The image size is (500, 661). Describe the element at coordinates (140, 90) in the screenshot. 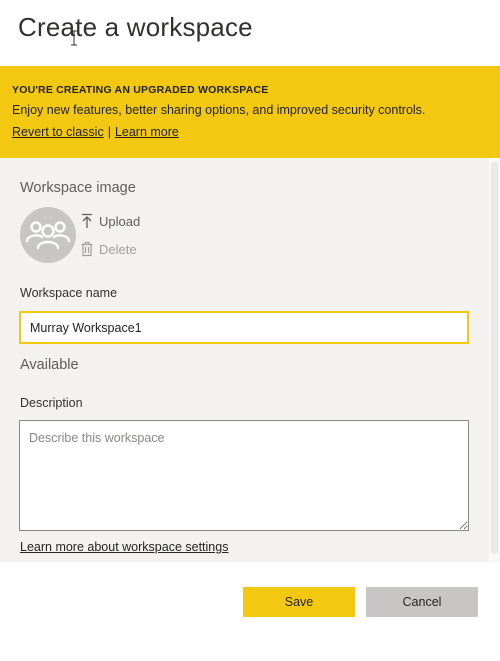

I see `banner-heading: YOU'RE CREATING AN UPGRADED WORKSPACE` at that location.